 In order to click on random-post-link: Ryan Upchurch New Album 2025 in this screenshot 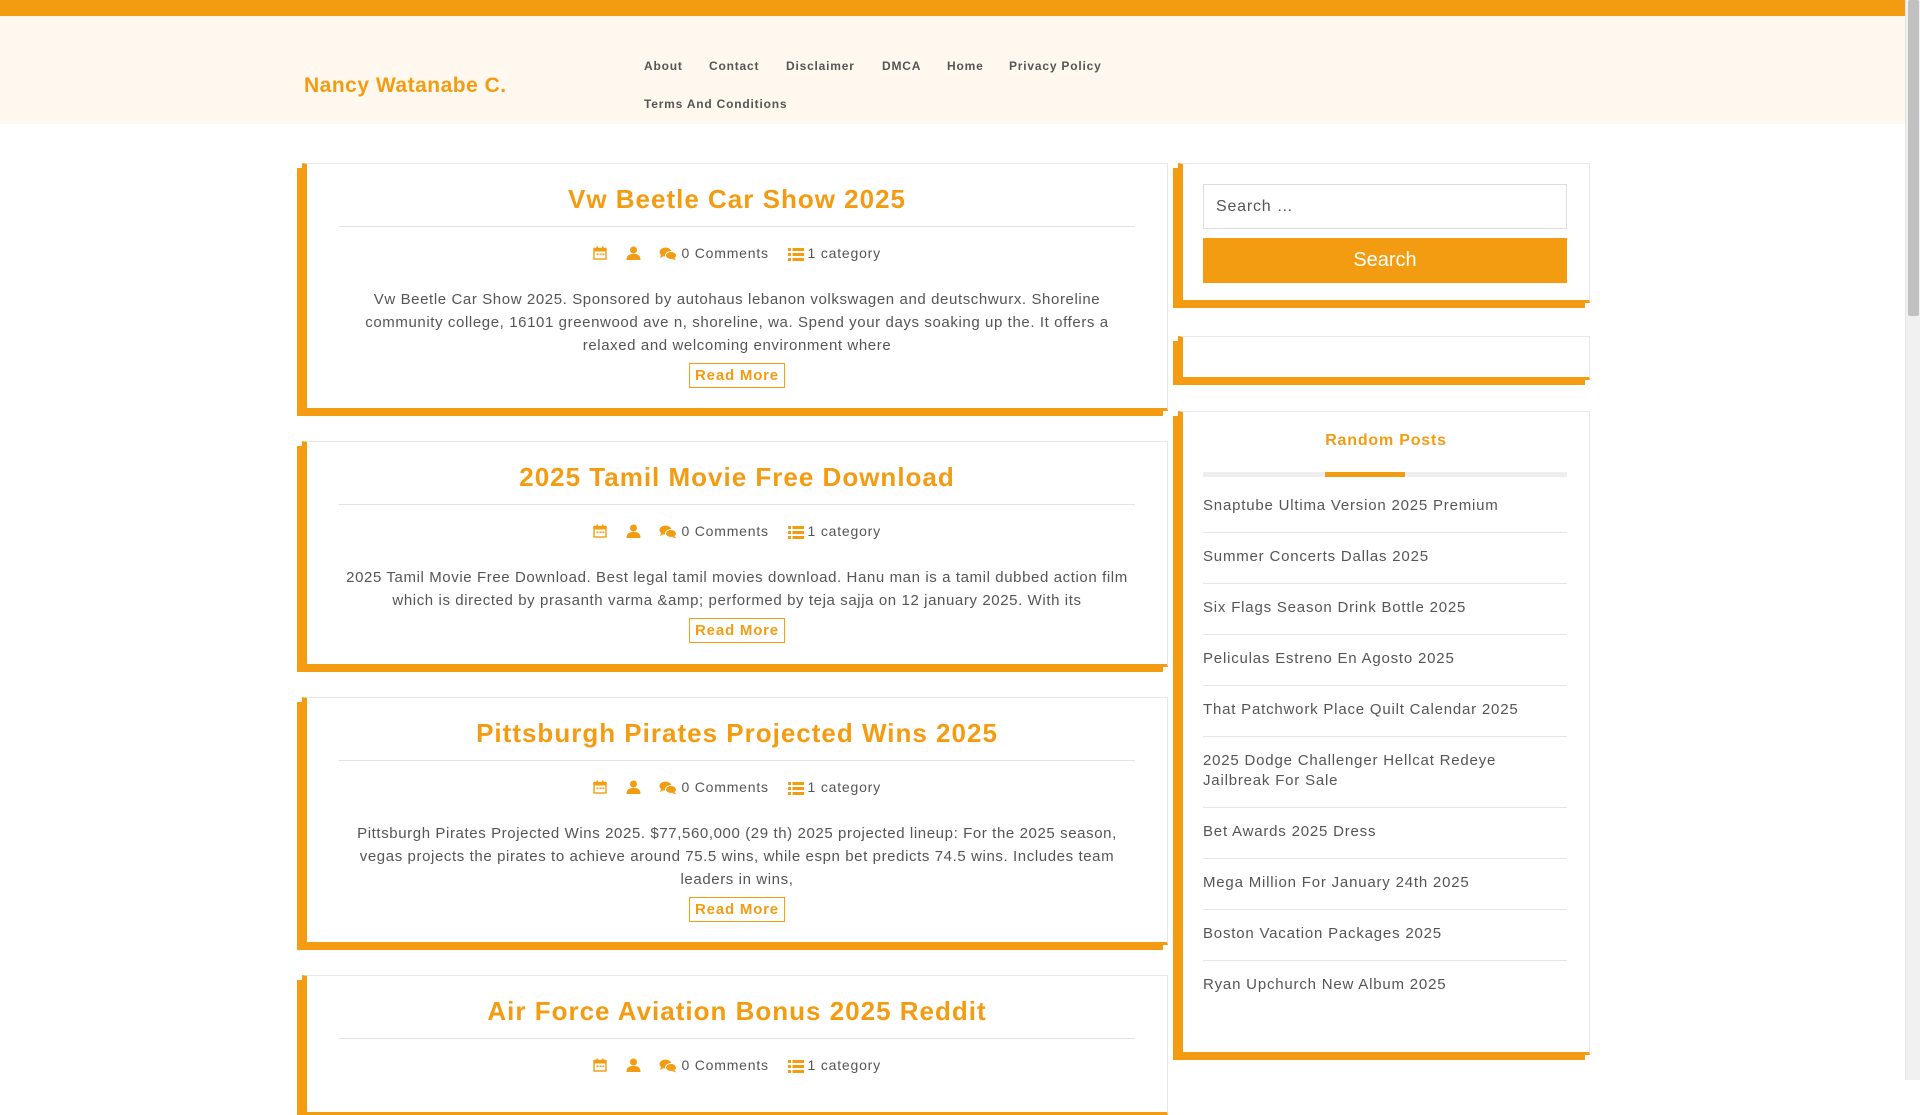, I will do `click(1385, 993)`.